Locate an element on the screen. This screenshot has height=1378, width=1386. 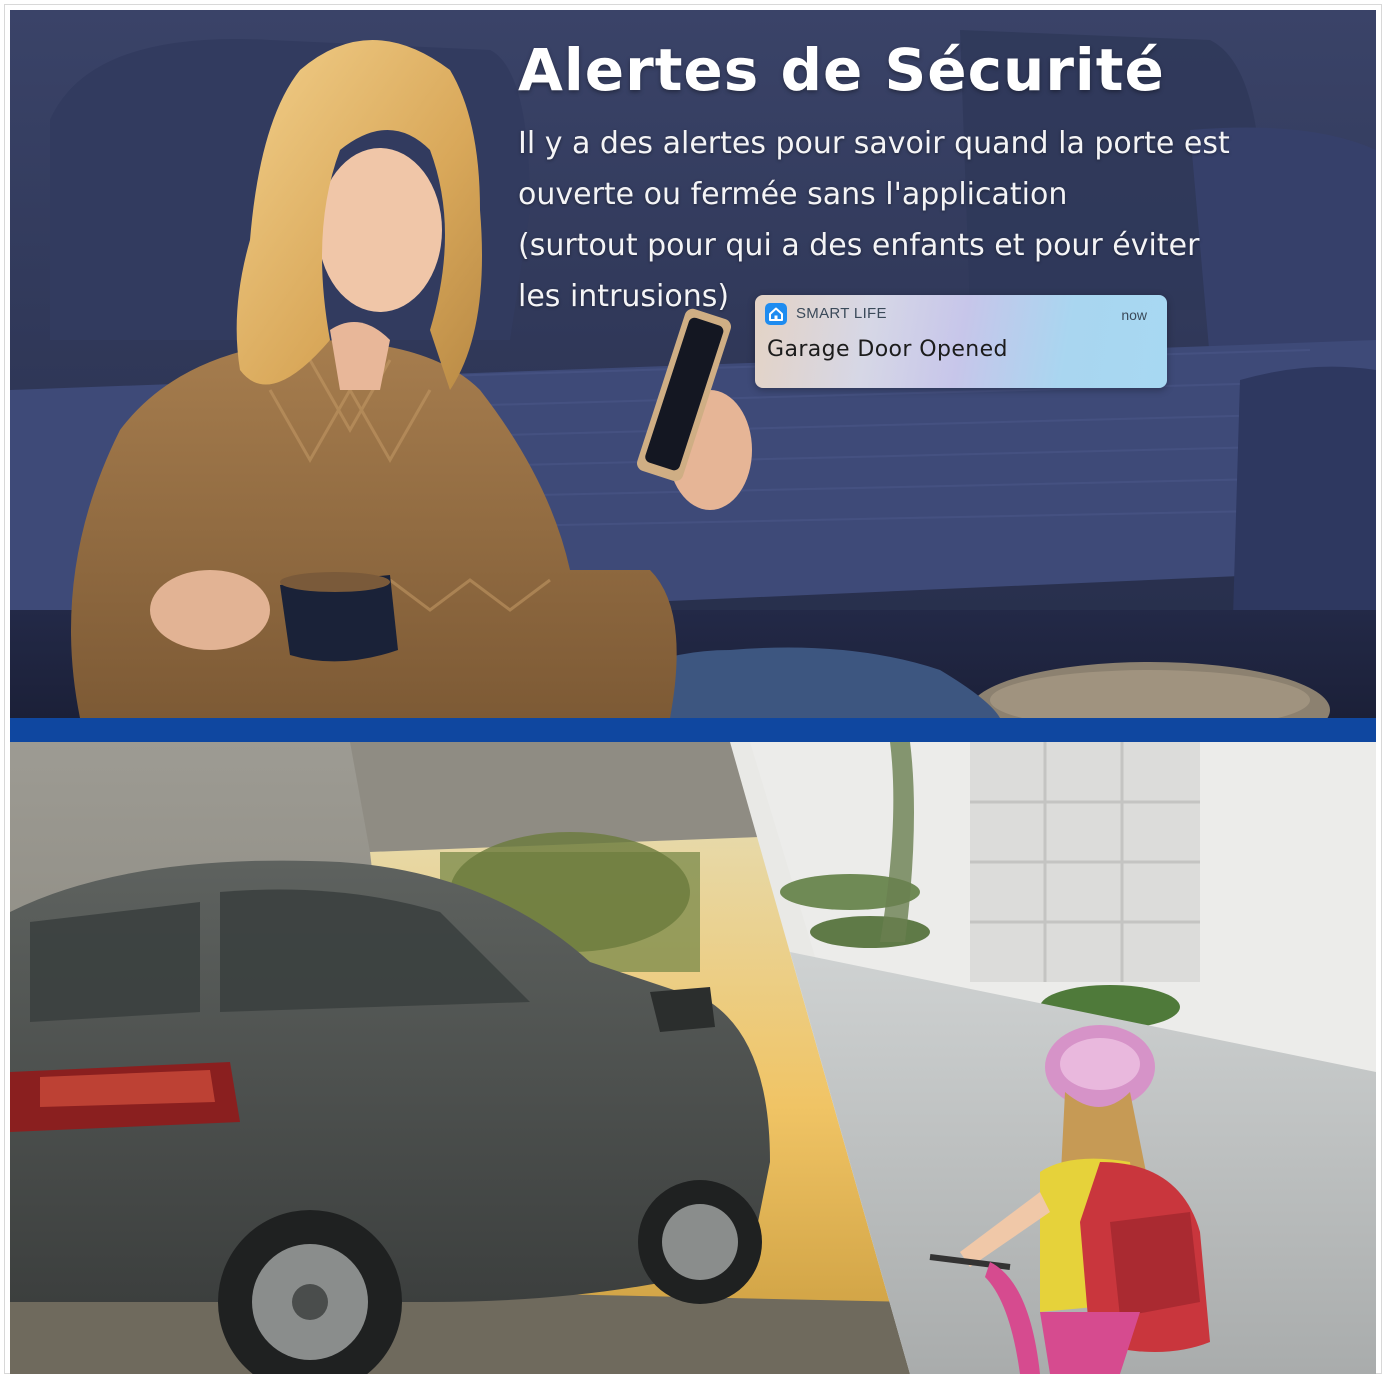
description-line: ouverte ou fermée sans l'application is located at coordinates (793, 194).